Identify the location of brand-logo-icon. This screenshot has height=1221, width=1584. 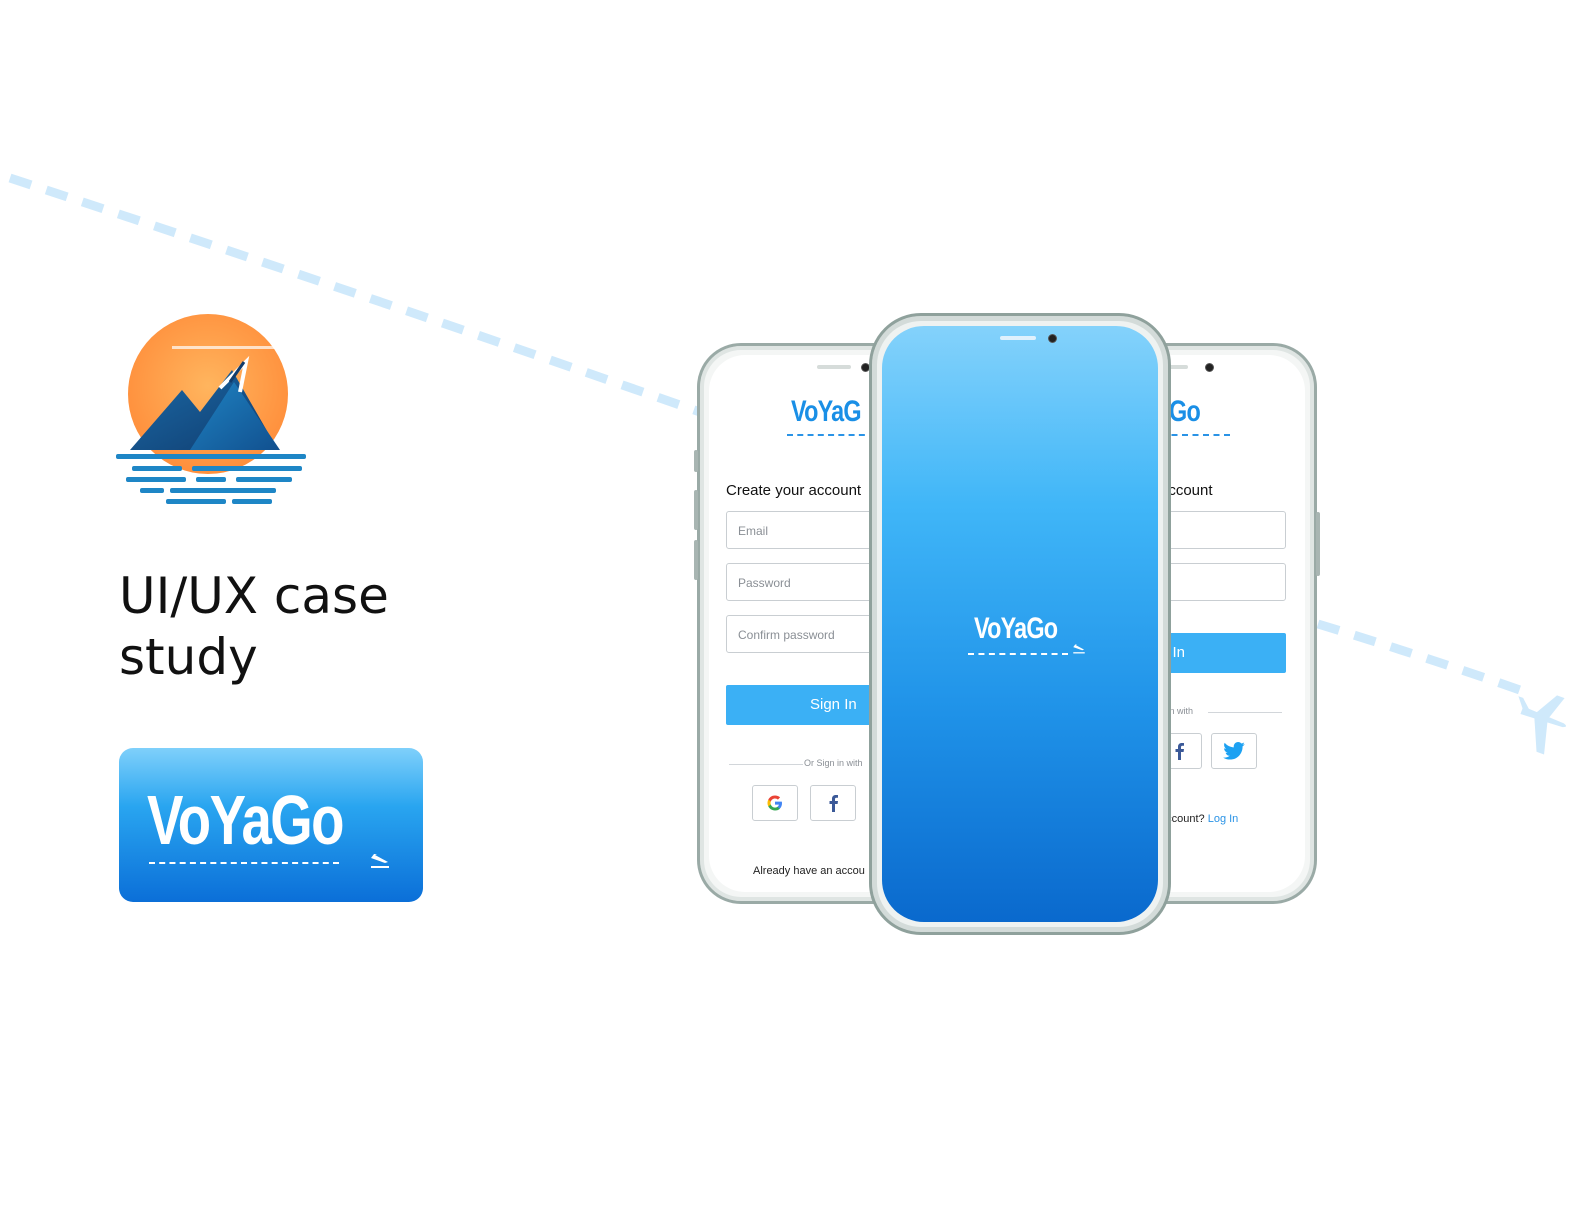
(211, 409).